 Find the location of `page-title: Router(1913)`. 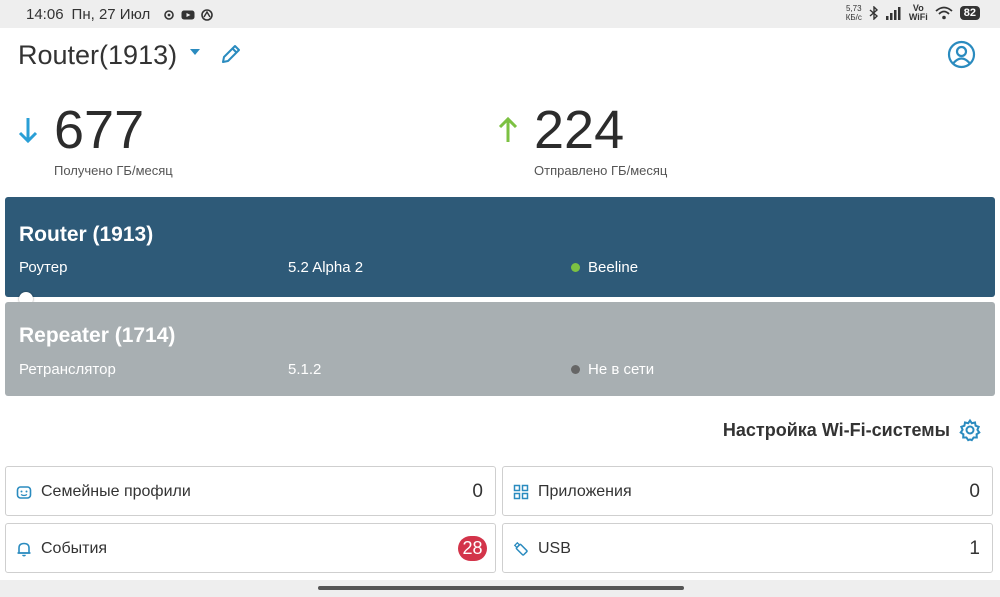

page-title: Router(1913) is located at coordinates (97, 55).